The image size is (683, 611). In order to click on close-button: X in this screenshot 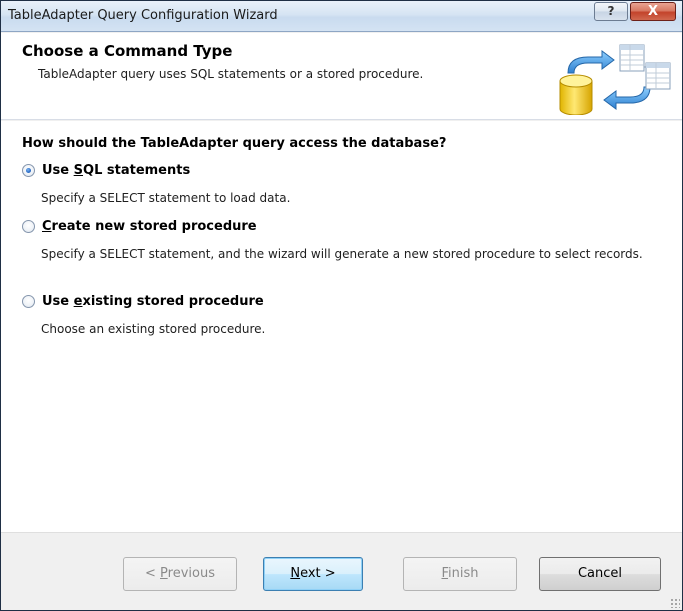, I will do `click(653, 11)`.